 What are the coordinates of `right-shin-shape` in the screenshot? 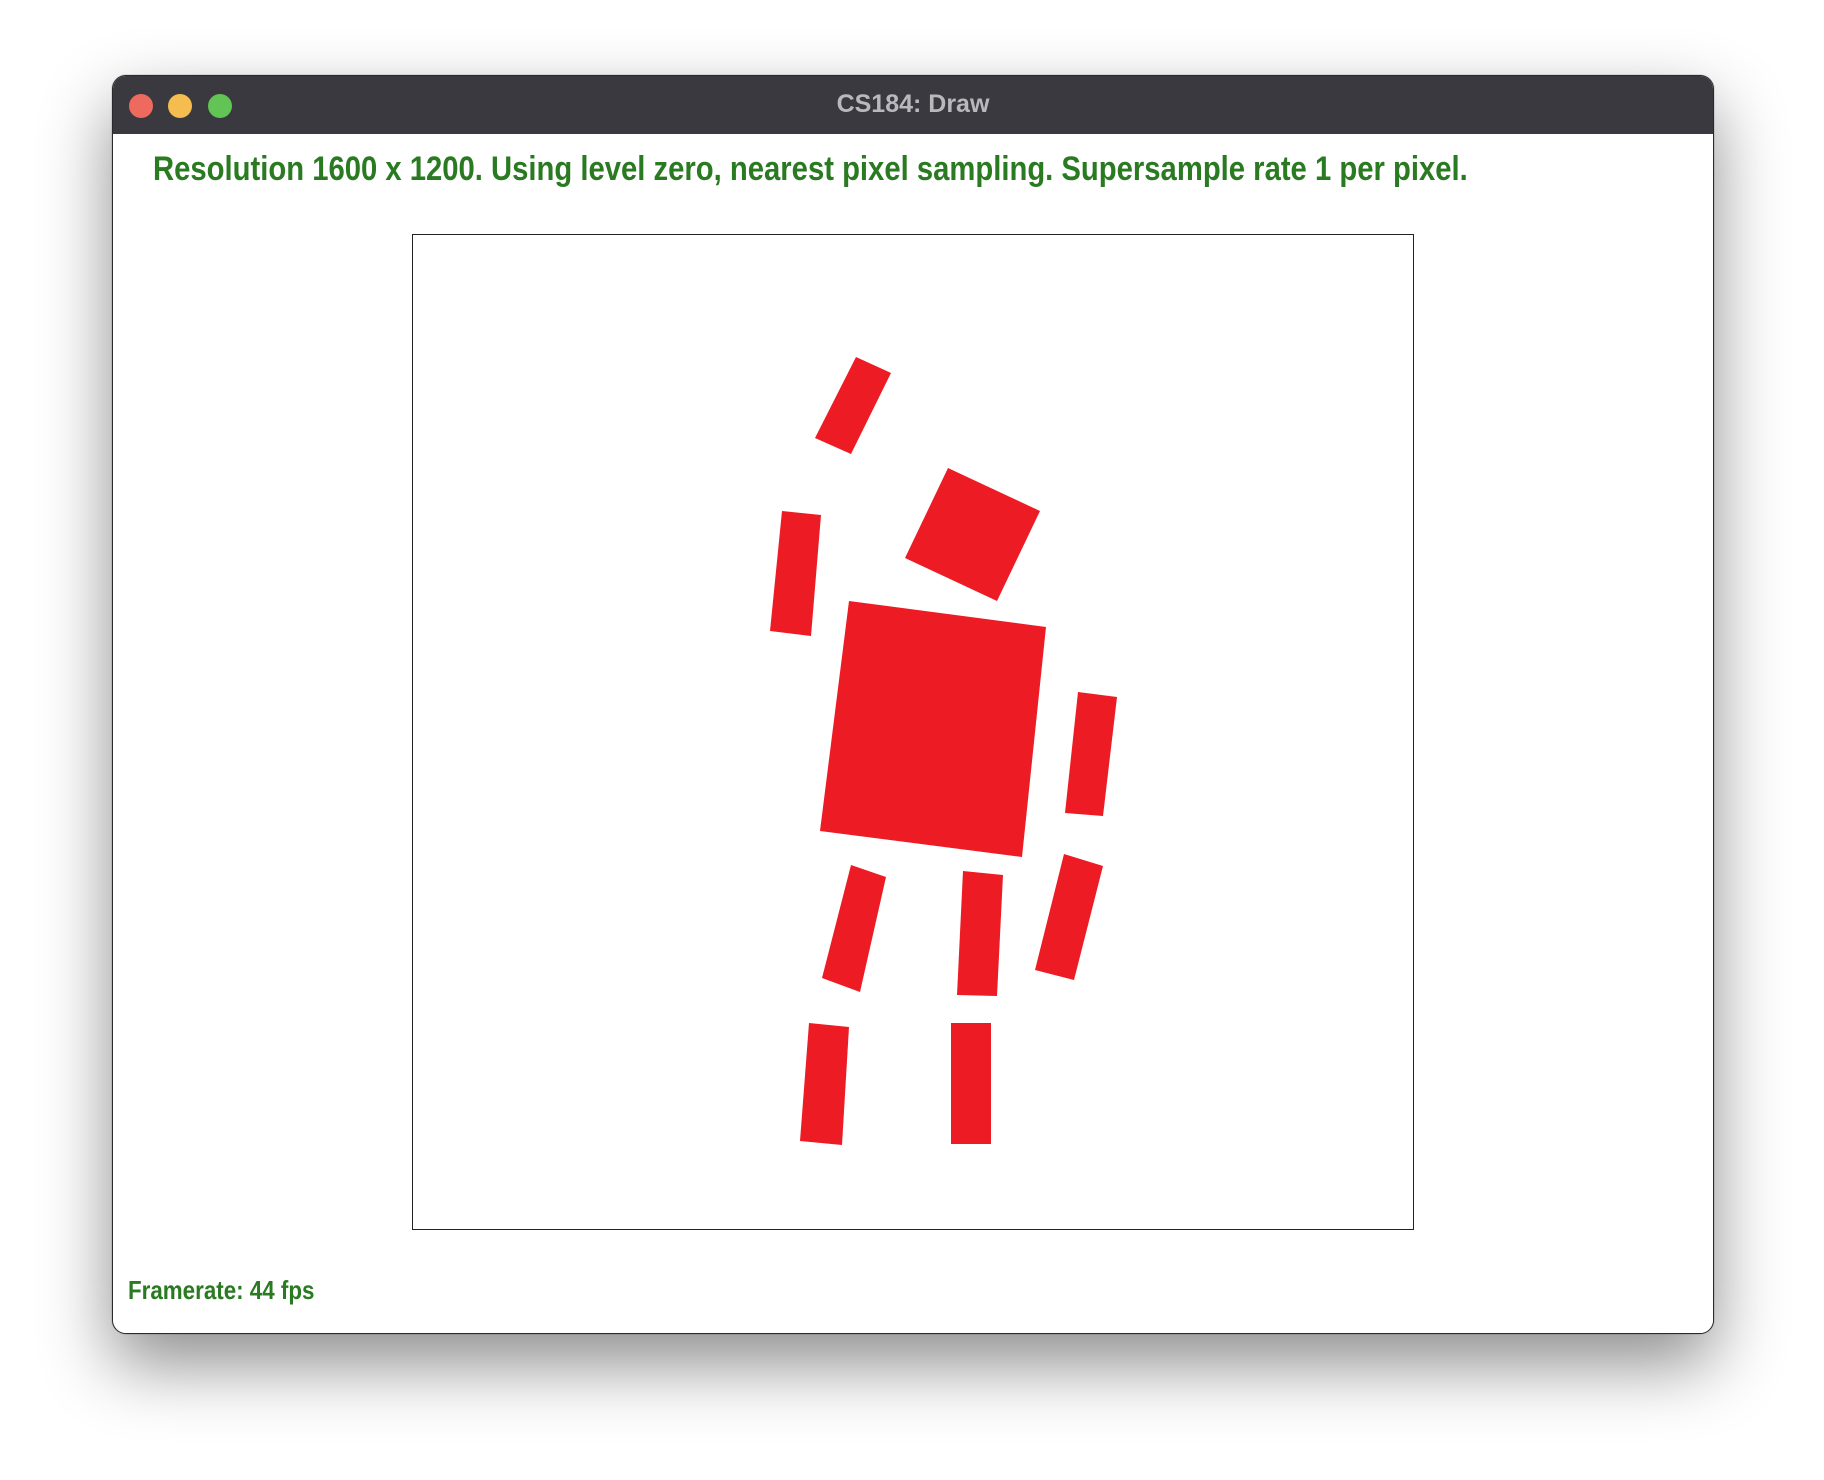 It's located at (971, 1083).